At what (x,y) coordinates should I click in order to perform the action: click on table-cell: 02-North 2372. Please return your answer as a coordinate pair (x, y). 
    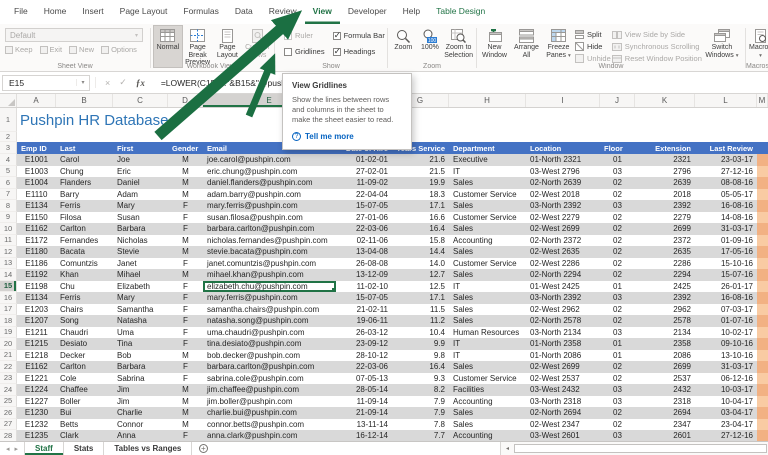
    Looking at the image, I should click on (563, 241).